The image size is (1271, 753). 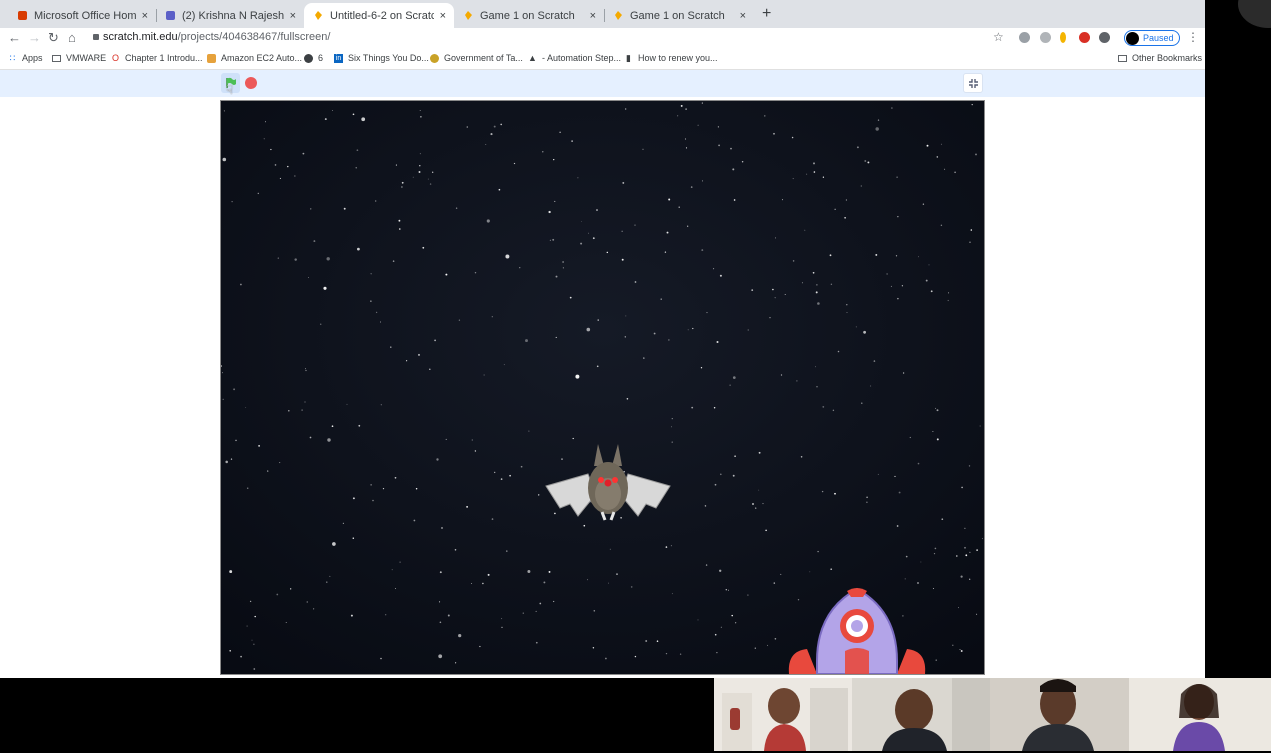 What do you see at coordinates (96, 37) in the screenshot?
I see `lock-icon` at bounding box center [96, 37].